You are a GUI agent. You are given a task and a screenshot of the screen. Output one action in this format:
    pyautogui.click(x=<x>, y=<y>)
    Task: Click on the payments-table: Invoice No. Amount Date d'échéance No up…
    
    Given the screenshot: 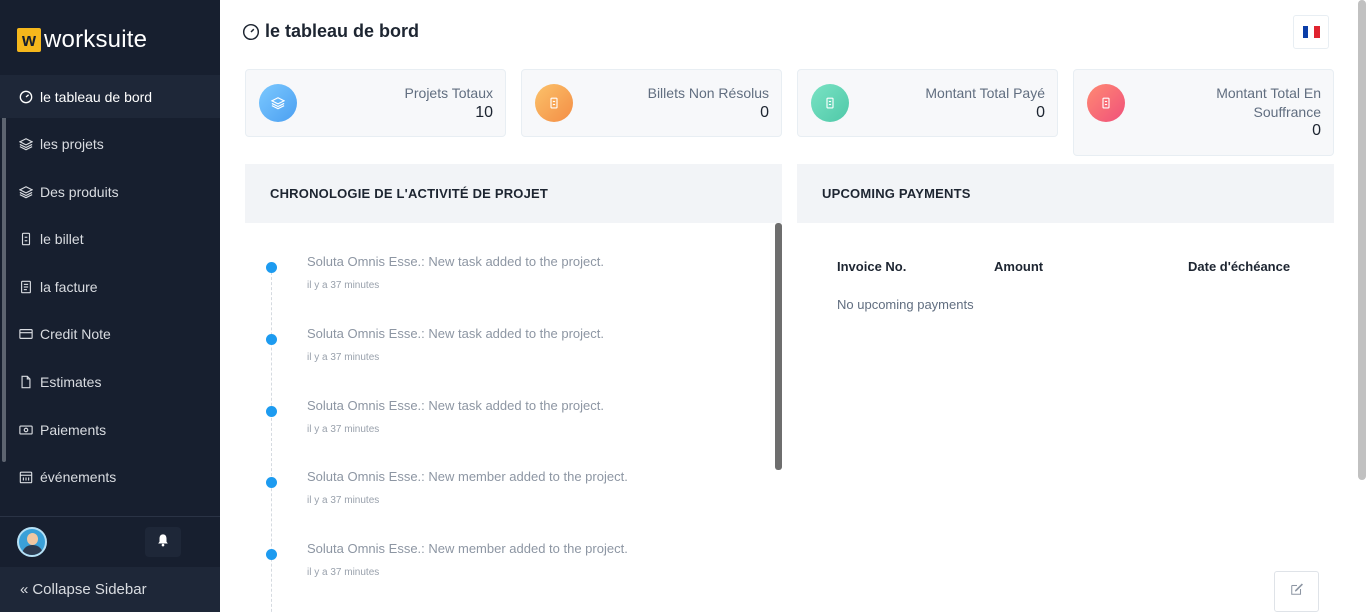 What is the action you would take?
    pyautogui.click(x=1077, y=285)
    